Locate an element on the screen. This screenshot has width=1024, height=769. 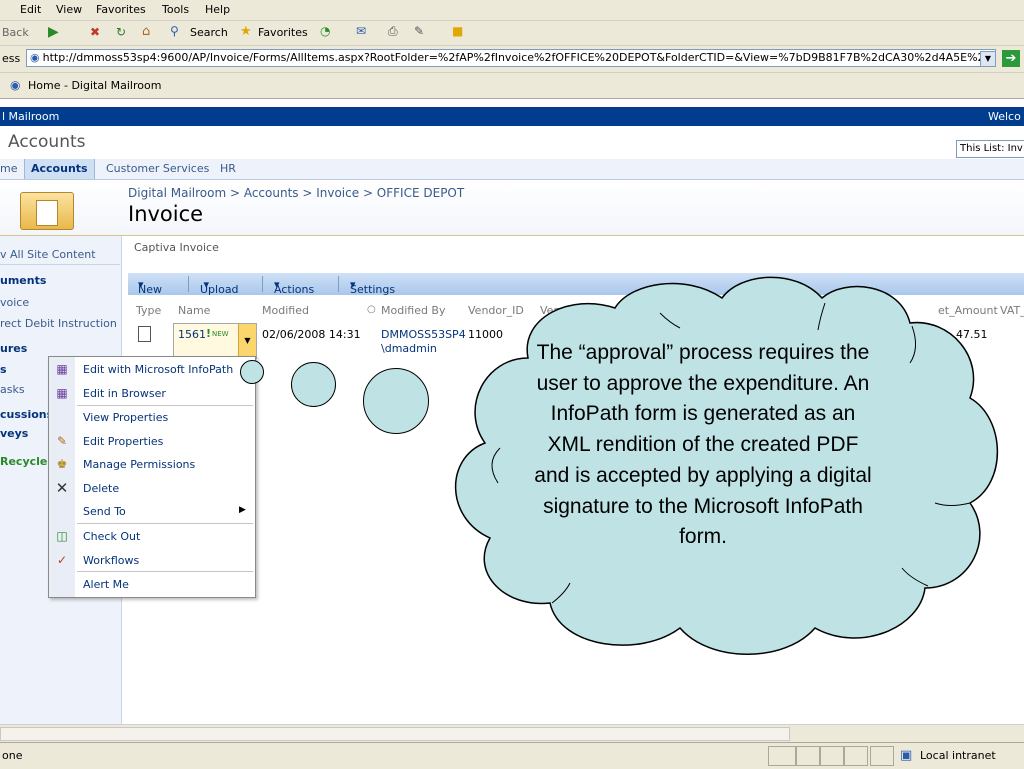
search-scope-select: This List: Inv is located at coordinates (990, 149).